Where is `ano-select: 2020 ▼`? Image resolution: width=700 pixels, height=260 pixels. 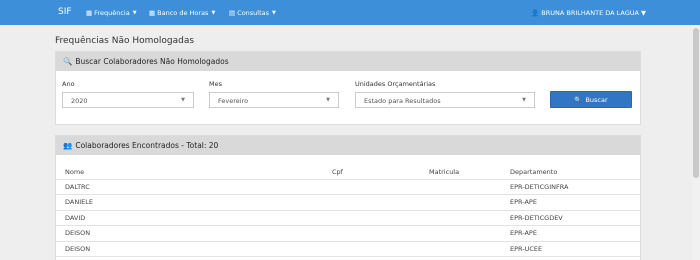
ano-select: 2020 ▼ is located at coordinates (128, 100).